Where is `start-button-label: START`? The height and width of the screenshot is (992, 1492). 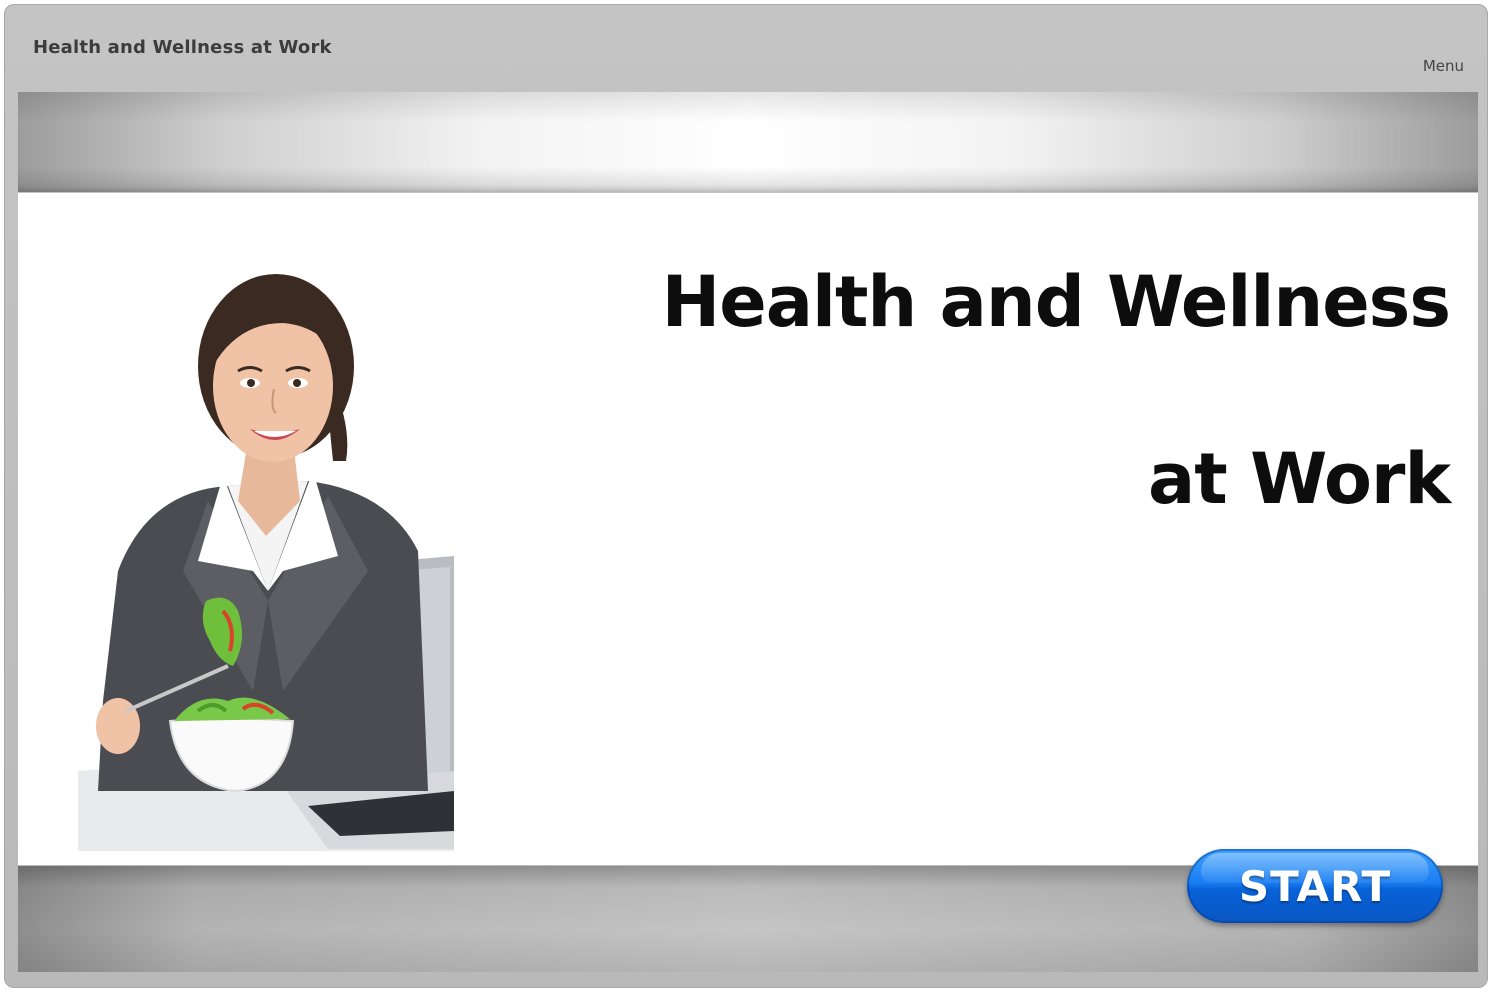
start-button-label: START is located at coordinates (1315, 886).